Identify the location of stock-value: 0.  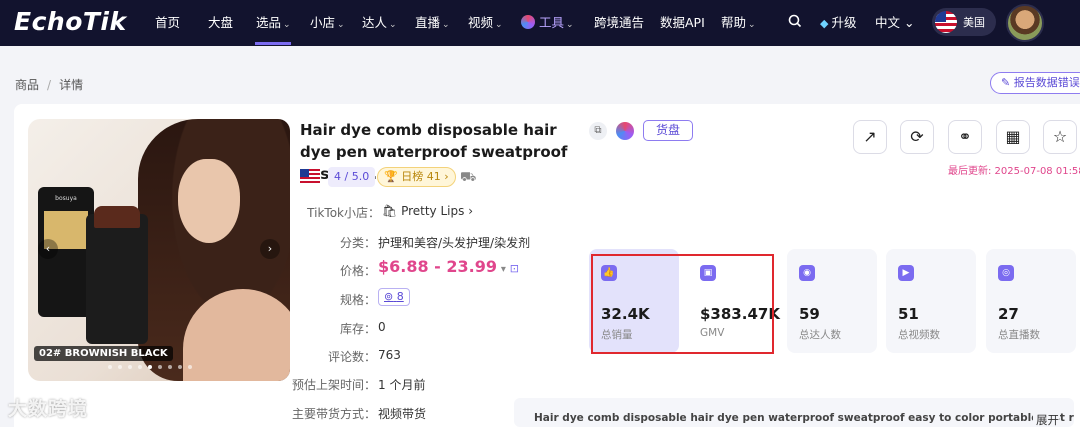
(382, 327).